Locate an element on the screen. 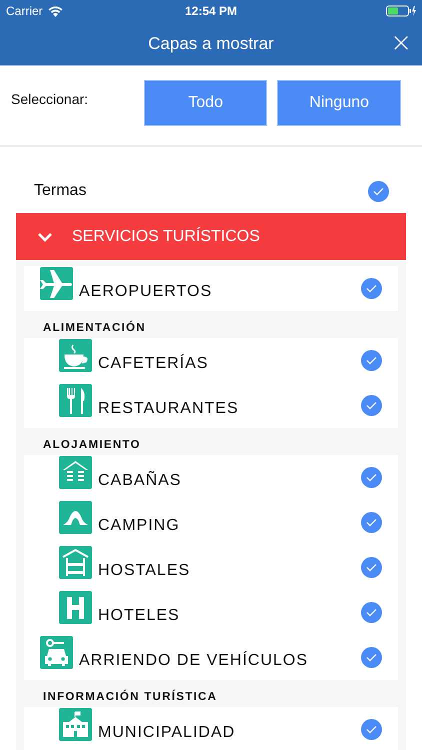 The image size is (422, 750). group-heading: INFORMACIÓN TURÍSTICA is located at coordinates (130, 696).